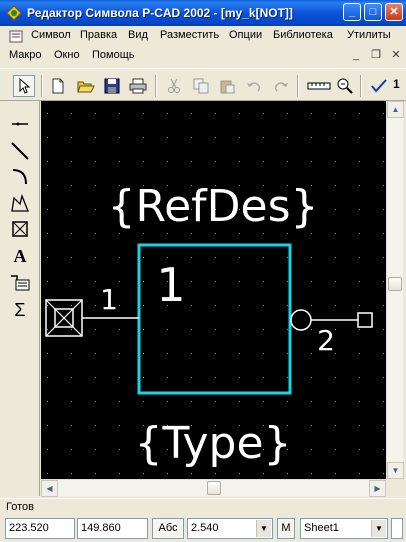 This screenshot has height=542, width=406. I want to click on ref-point-icon: Σ, so click(20, 310).